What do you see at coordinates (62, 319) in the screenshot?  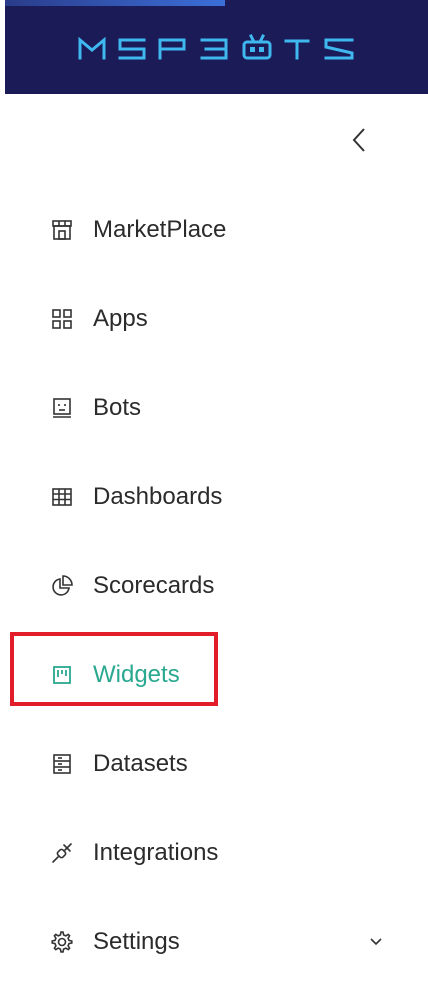 I see `apps-grid-icon` at bounding box center [62, 319].